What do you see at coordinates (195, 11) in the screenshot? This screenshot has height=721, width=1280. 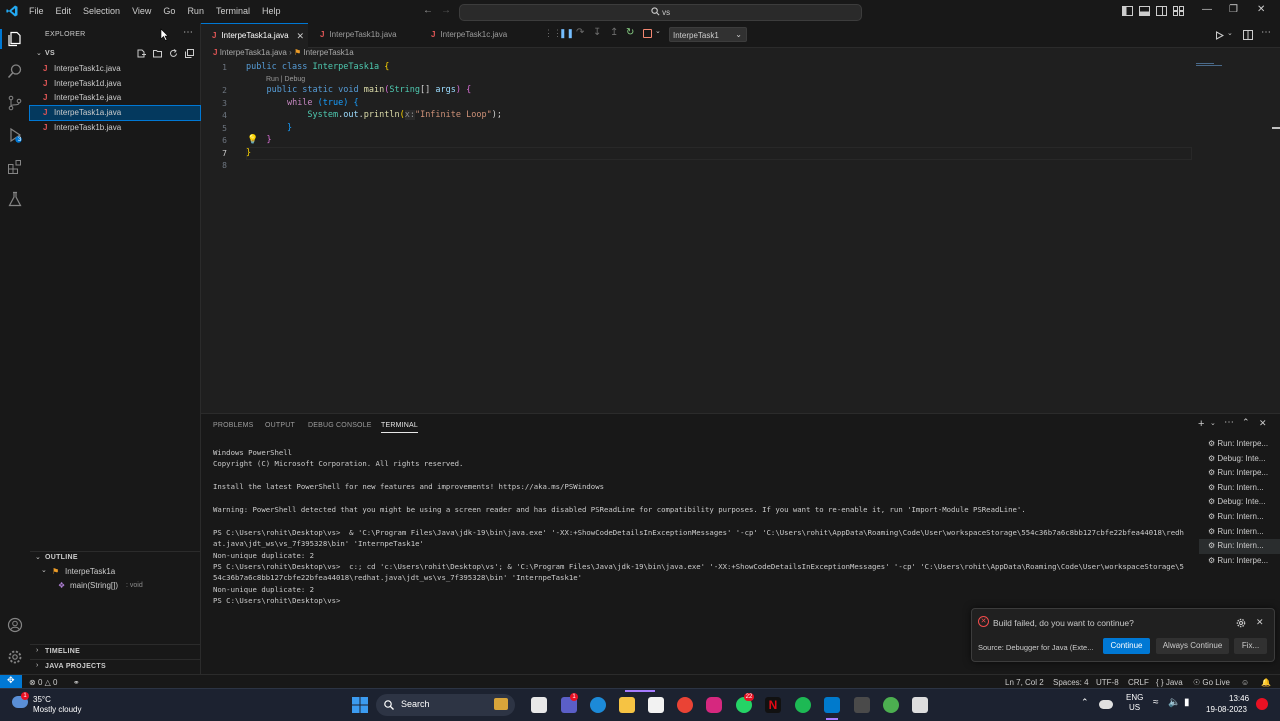 I see `menu-run: Run` at bounding box center [195, 11].